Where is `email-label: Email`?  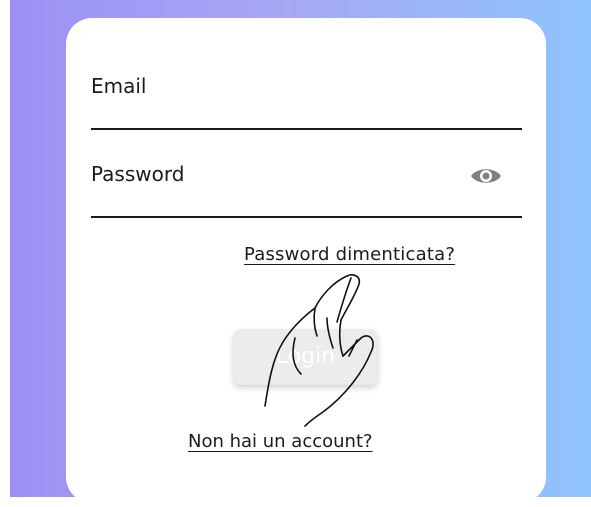 email-label: Email is located at coordinates (119, 86).